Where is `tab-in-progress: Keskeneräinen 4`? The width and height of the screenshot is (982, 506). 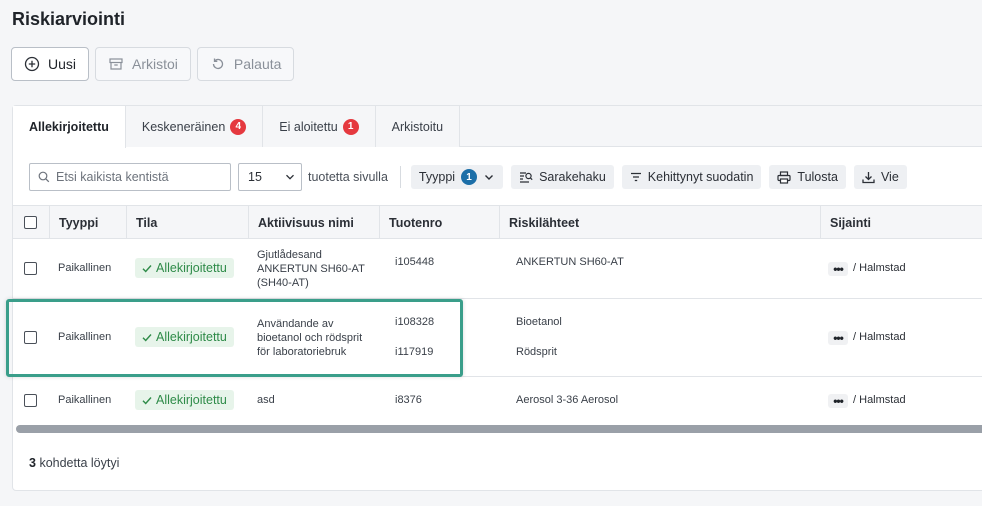 tab-in-progress: Keskeneräinen 4 is located at coordinates (194, 126).